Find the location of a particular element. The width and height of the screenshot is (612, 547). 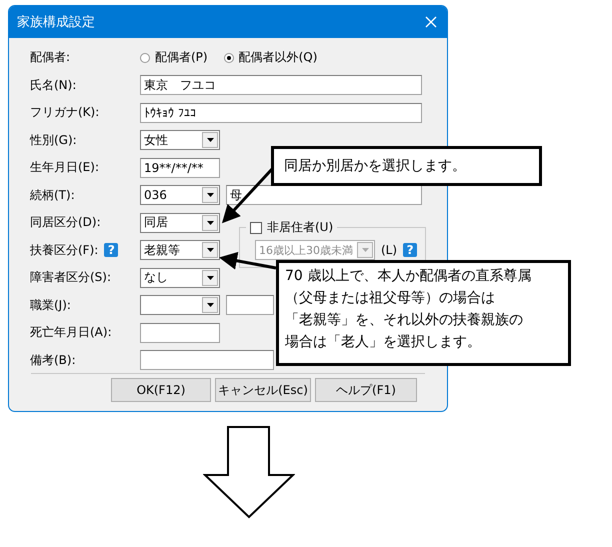

callout-text: 70 歳以上で、本人か配偶者の直系尊属 （父母または祖父母等）の場合は 「老親等」を、それ以外の扶養親族の 場合は「老人」を選択します。 is located at coordinates (423, 313).